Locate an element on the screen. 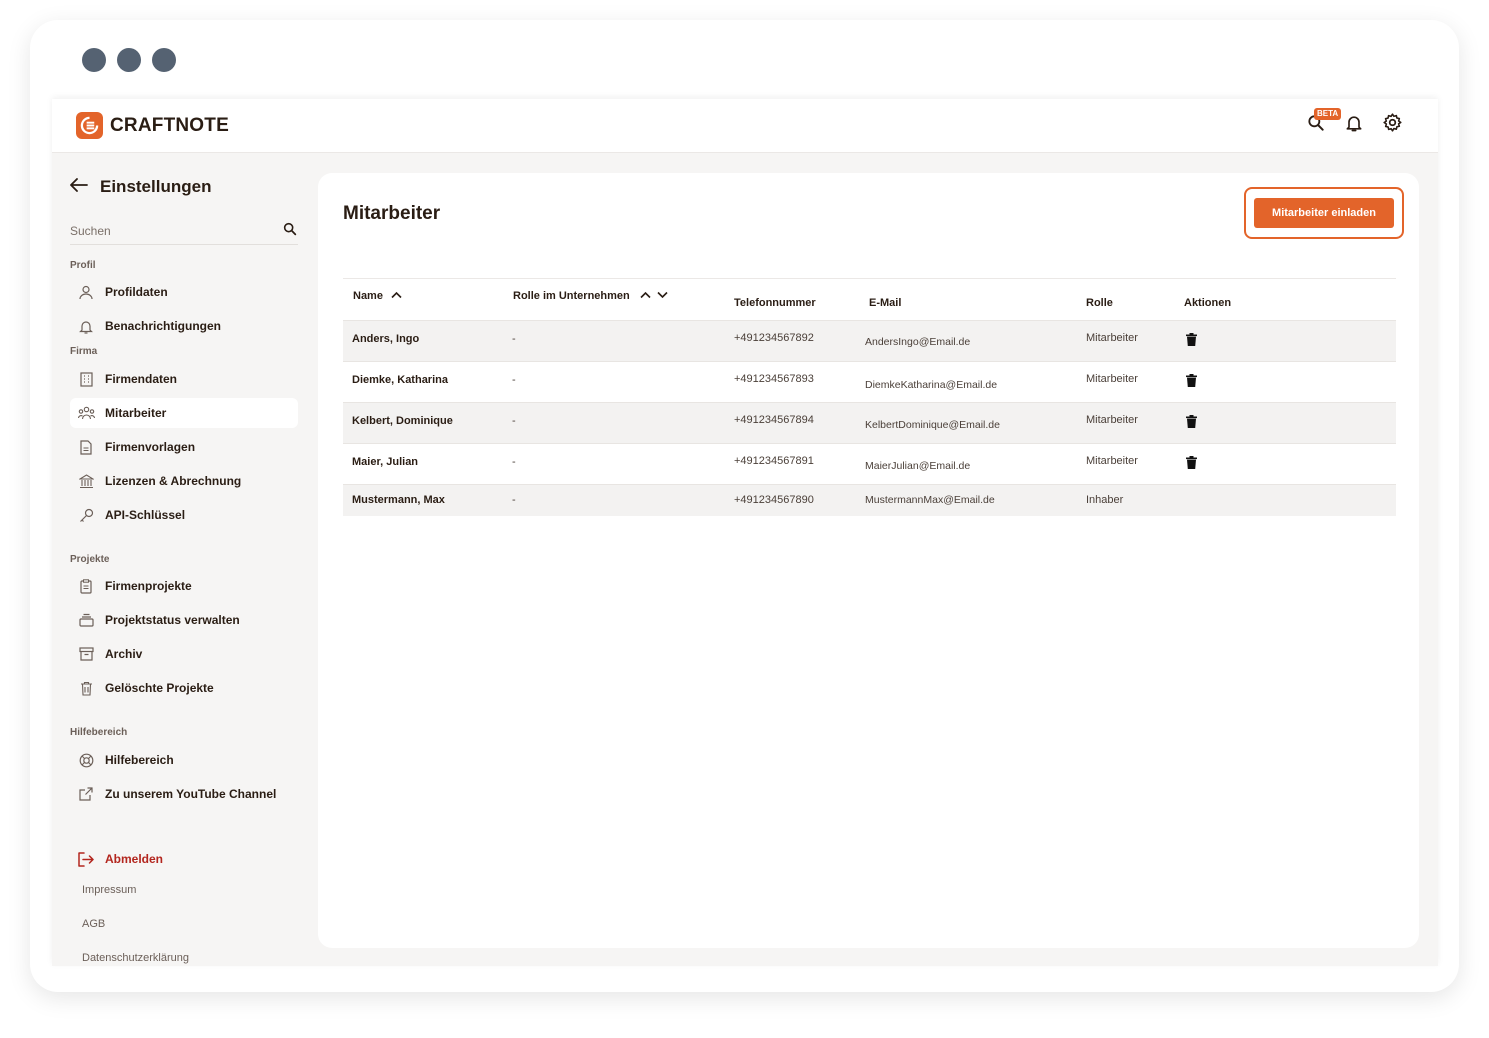  sidebar-item-firmendaten: Firmendaten is located at coordinates (184, 379).